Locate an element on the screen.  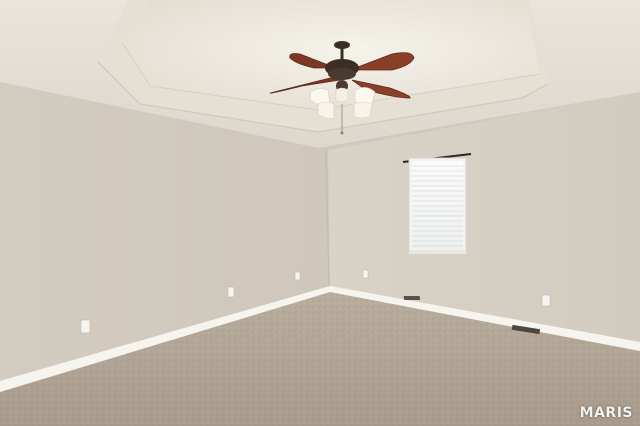
fan-light-globe is located at coordinates (363, 110).